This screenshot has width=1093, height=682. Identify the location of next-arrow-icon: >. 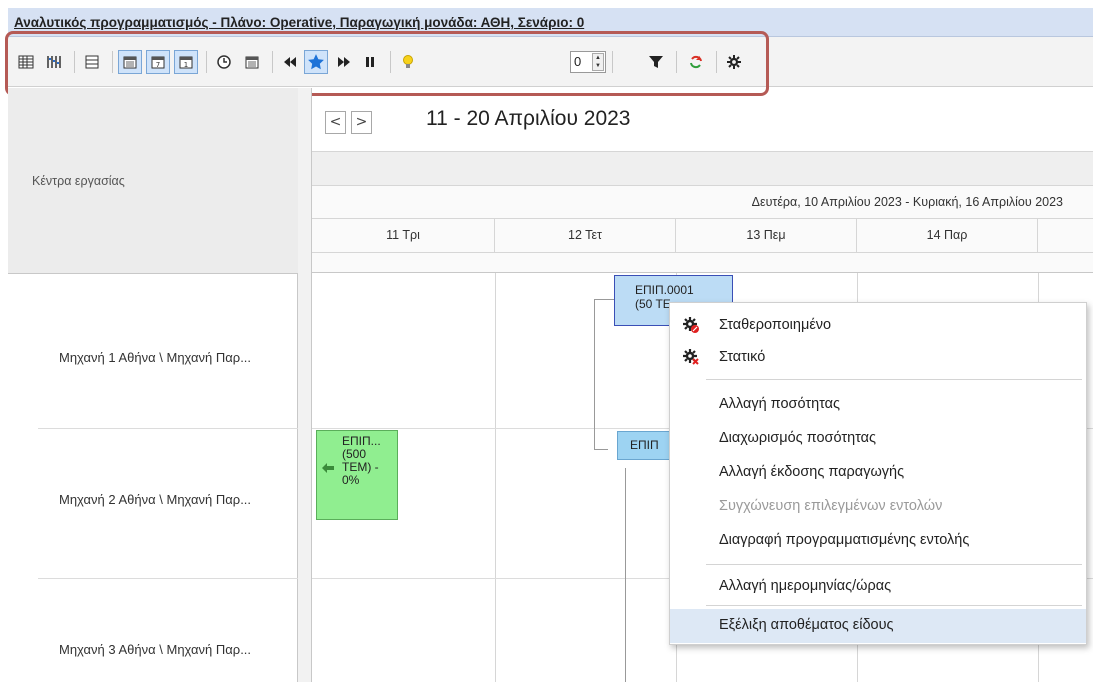
(361, 122).